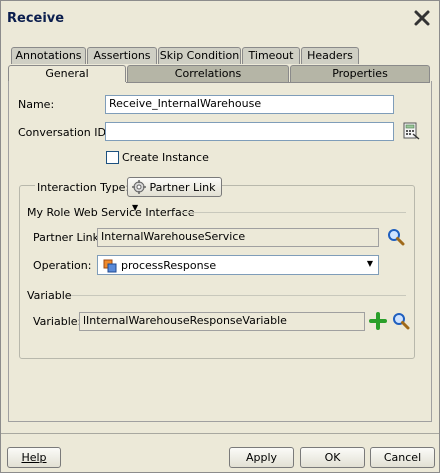 Image resolution: width=440 pixels, height=473 pixels. What do you see at coordinates (220, 19) in the screenshot?
I see `title-bar: Receive` at bounding box center [220, 19].